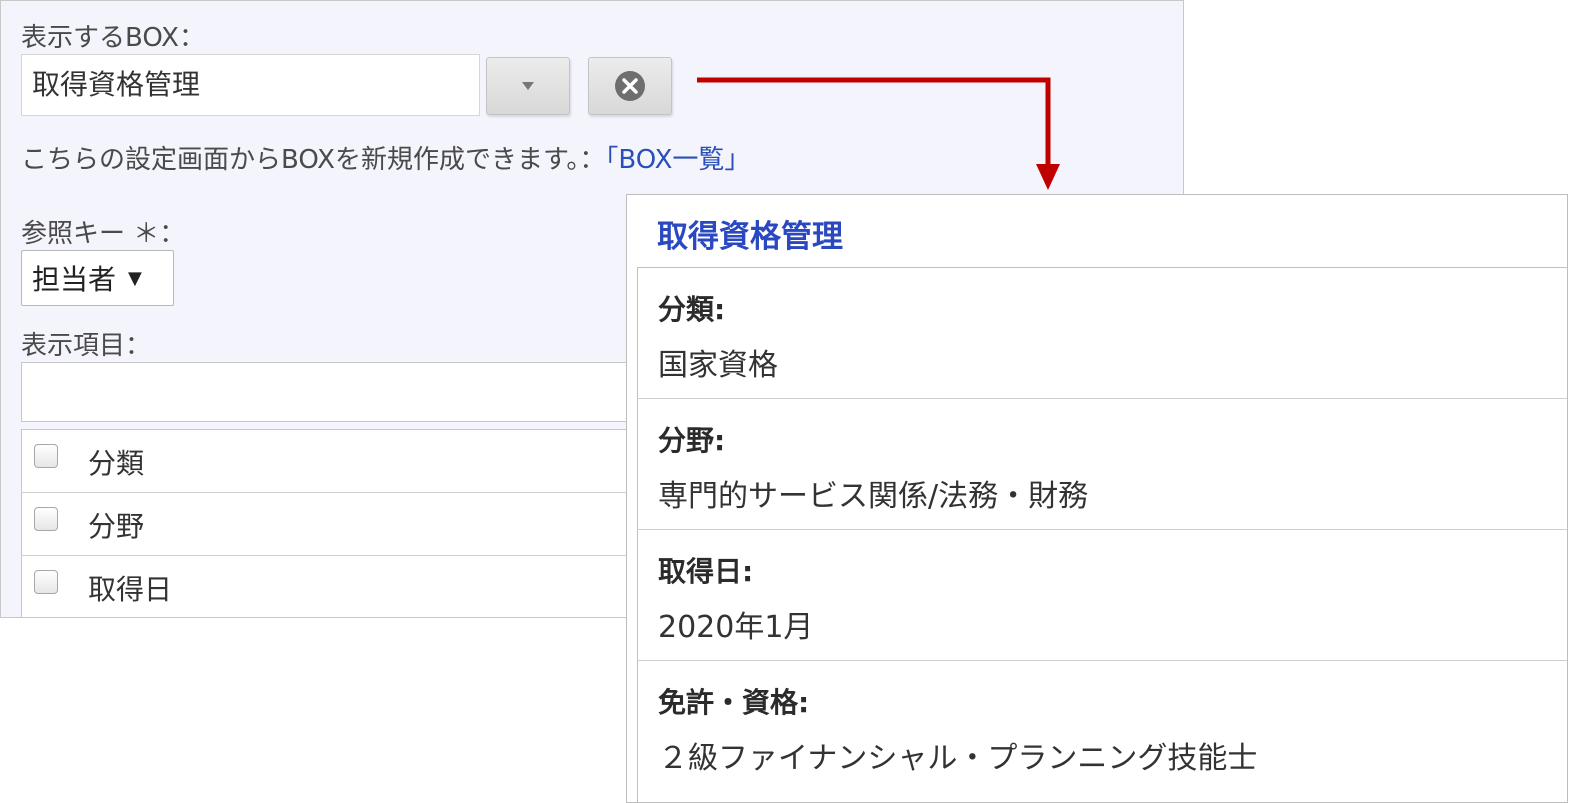 The width and height of the screenshot is (1583, 803). Describe the element at coordinates (958, 758) in the screenshot. I see `field-value: ２級ファイナンシャル・プランニング技能士` at that location.